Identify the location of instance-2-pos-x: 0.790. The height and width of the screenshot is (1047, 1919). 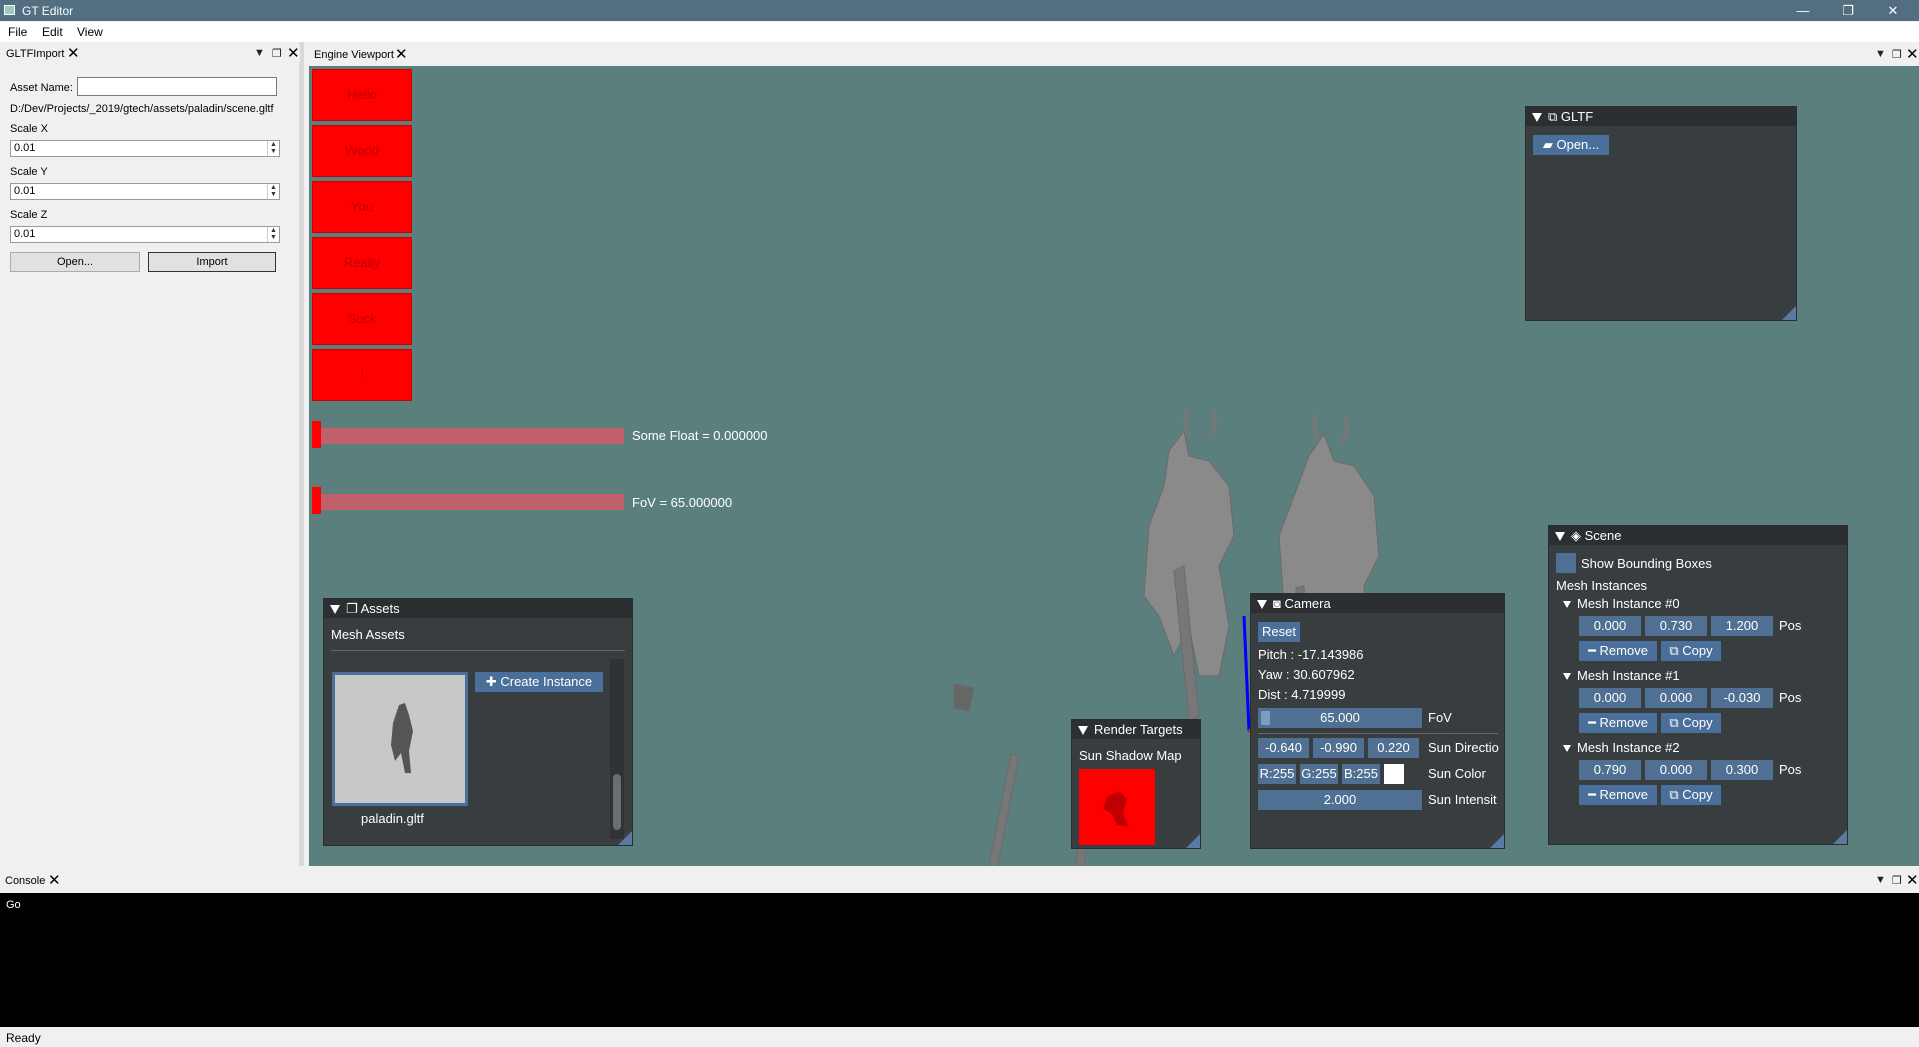
(1610, 770).